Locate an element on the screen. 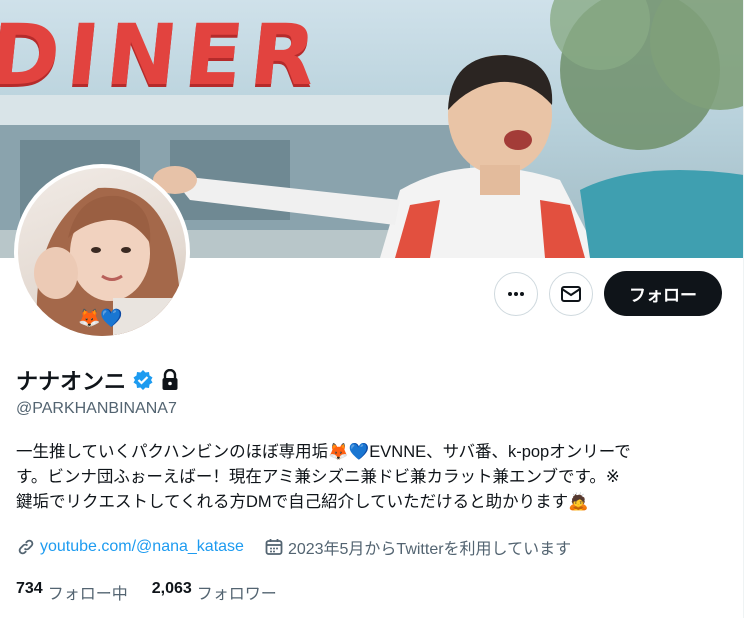 Image resolution: width=744 pixels, height=618 pixels. mail-icon is located at coordinates (571, 294).